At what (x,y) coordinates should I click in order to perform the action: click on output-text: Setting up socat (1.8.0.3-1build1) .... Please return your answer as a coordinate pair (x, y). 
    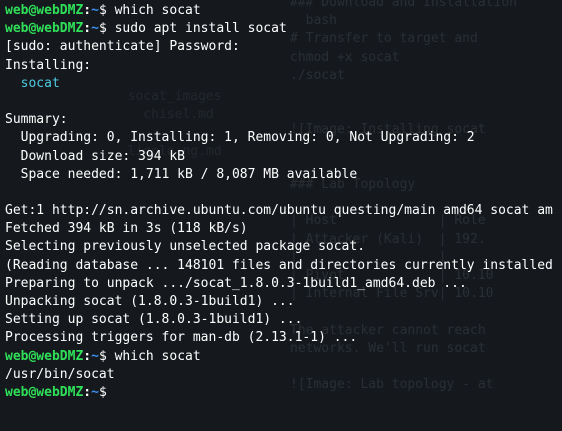
    Looking at the image, I should click on (154, 320).